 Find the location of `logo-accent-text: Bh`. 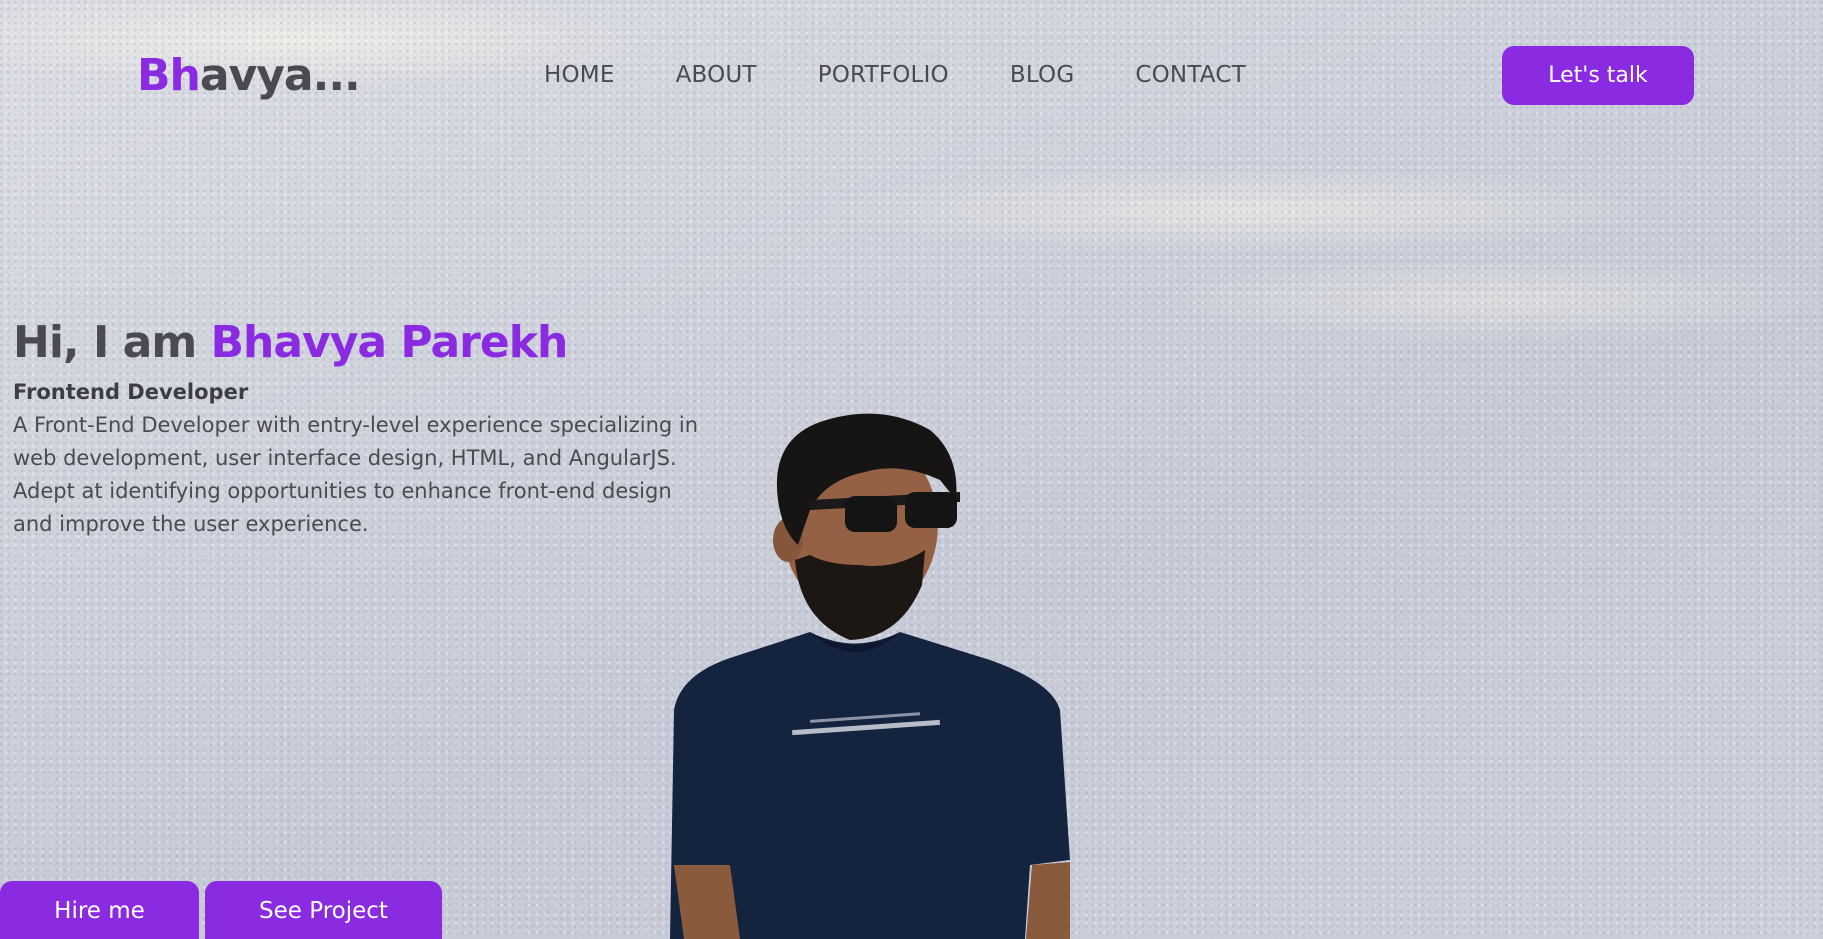

logo-accent-text: Bh is located at coordinates (169, 75).